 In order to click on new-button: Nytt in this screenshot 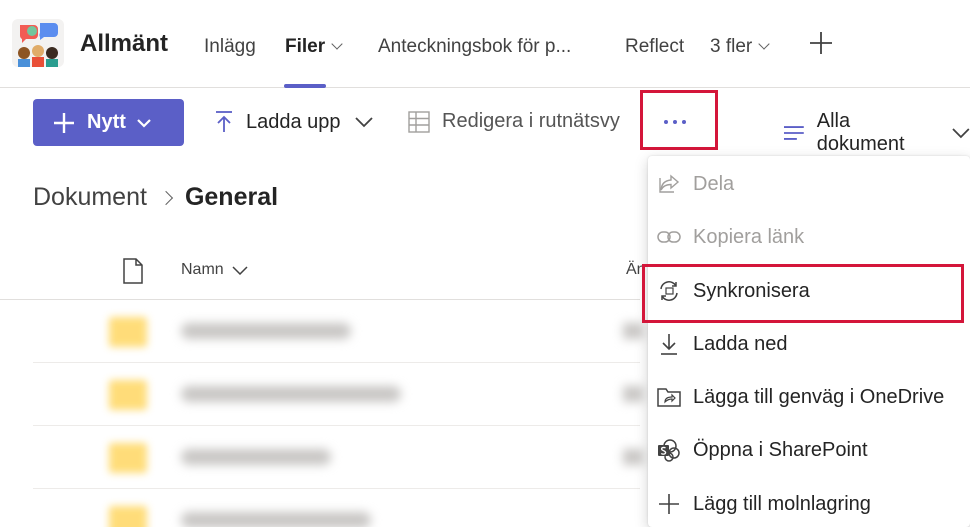, I will do `click(108, 122)`.